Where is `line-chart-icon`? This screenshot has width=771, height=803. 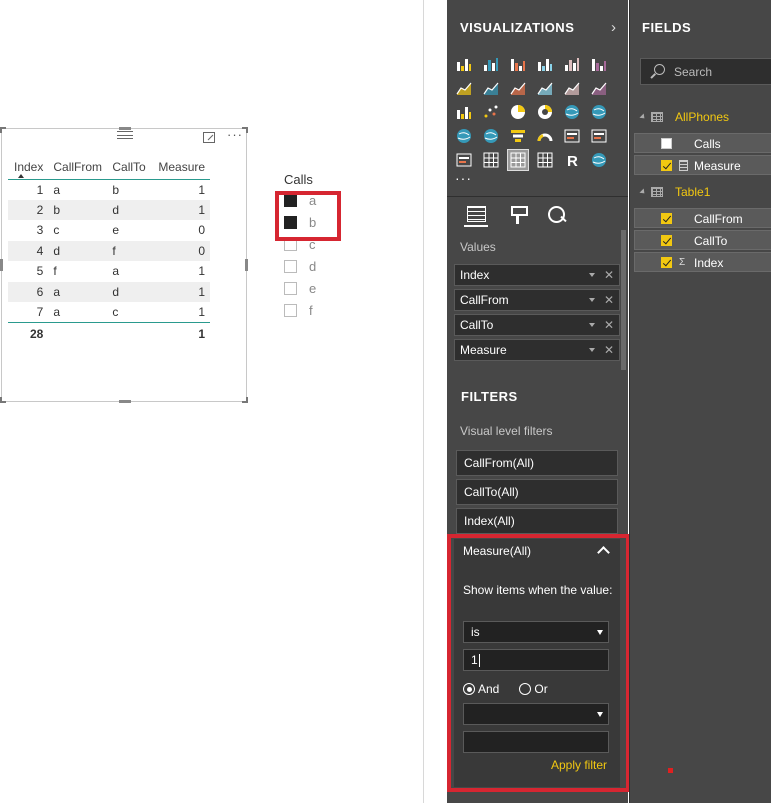
line-chart-icon is located at coordinates (464, 88).